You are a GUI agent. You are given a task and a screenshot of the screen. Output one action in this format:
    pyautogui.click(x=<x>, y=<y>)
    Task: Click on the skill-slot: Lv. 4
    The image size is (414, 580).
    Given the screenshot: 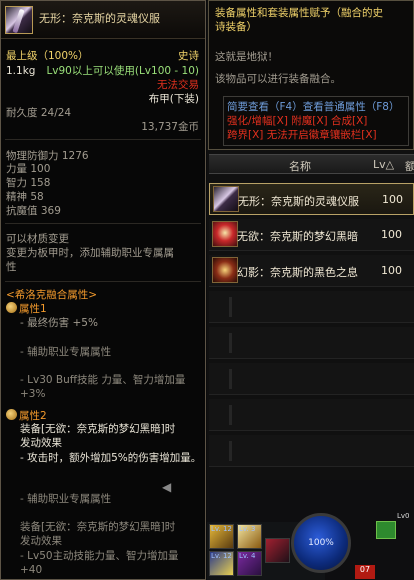 What is the action you would take?
    pyautogui.click(x=249, y=563)
    